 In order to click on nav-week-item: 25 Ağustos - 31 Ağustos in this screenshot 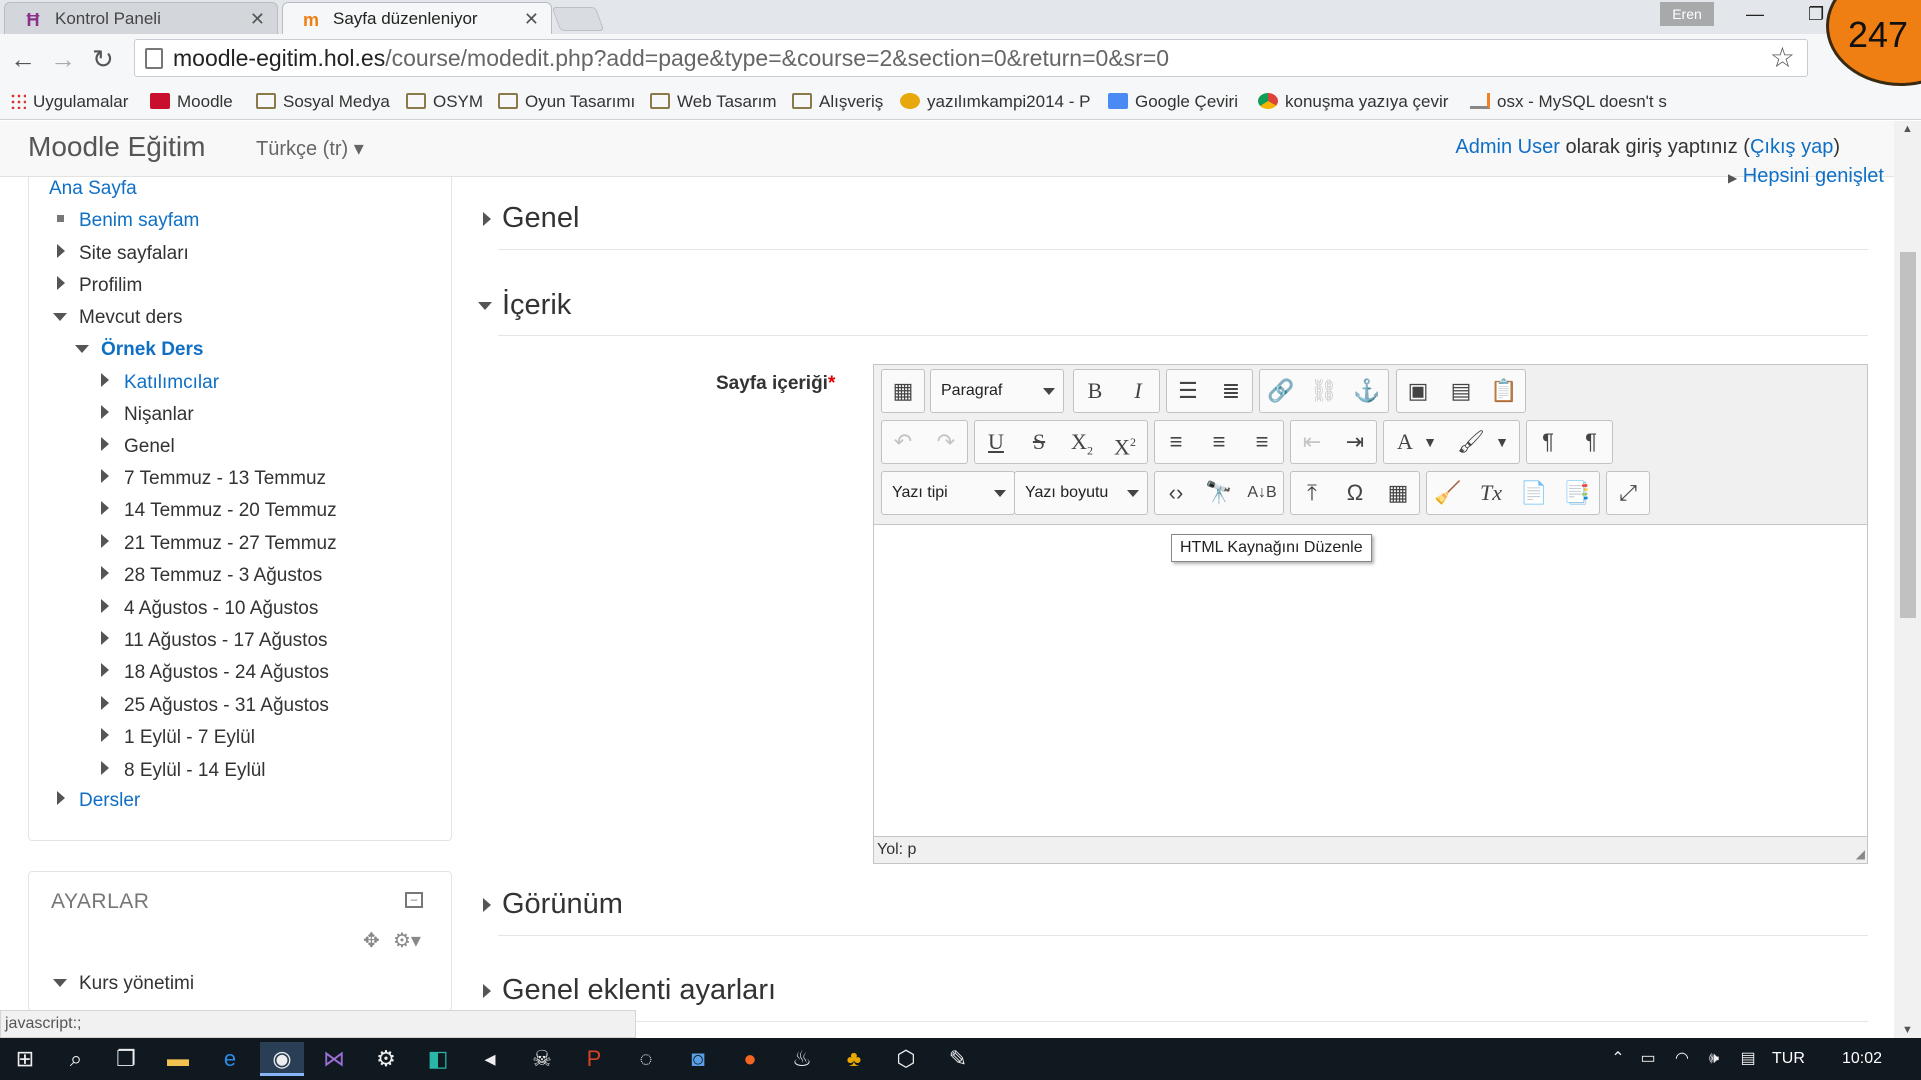, I will do `click(226, 706)`.